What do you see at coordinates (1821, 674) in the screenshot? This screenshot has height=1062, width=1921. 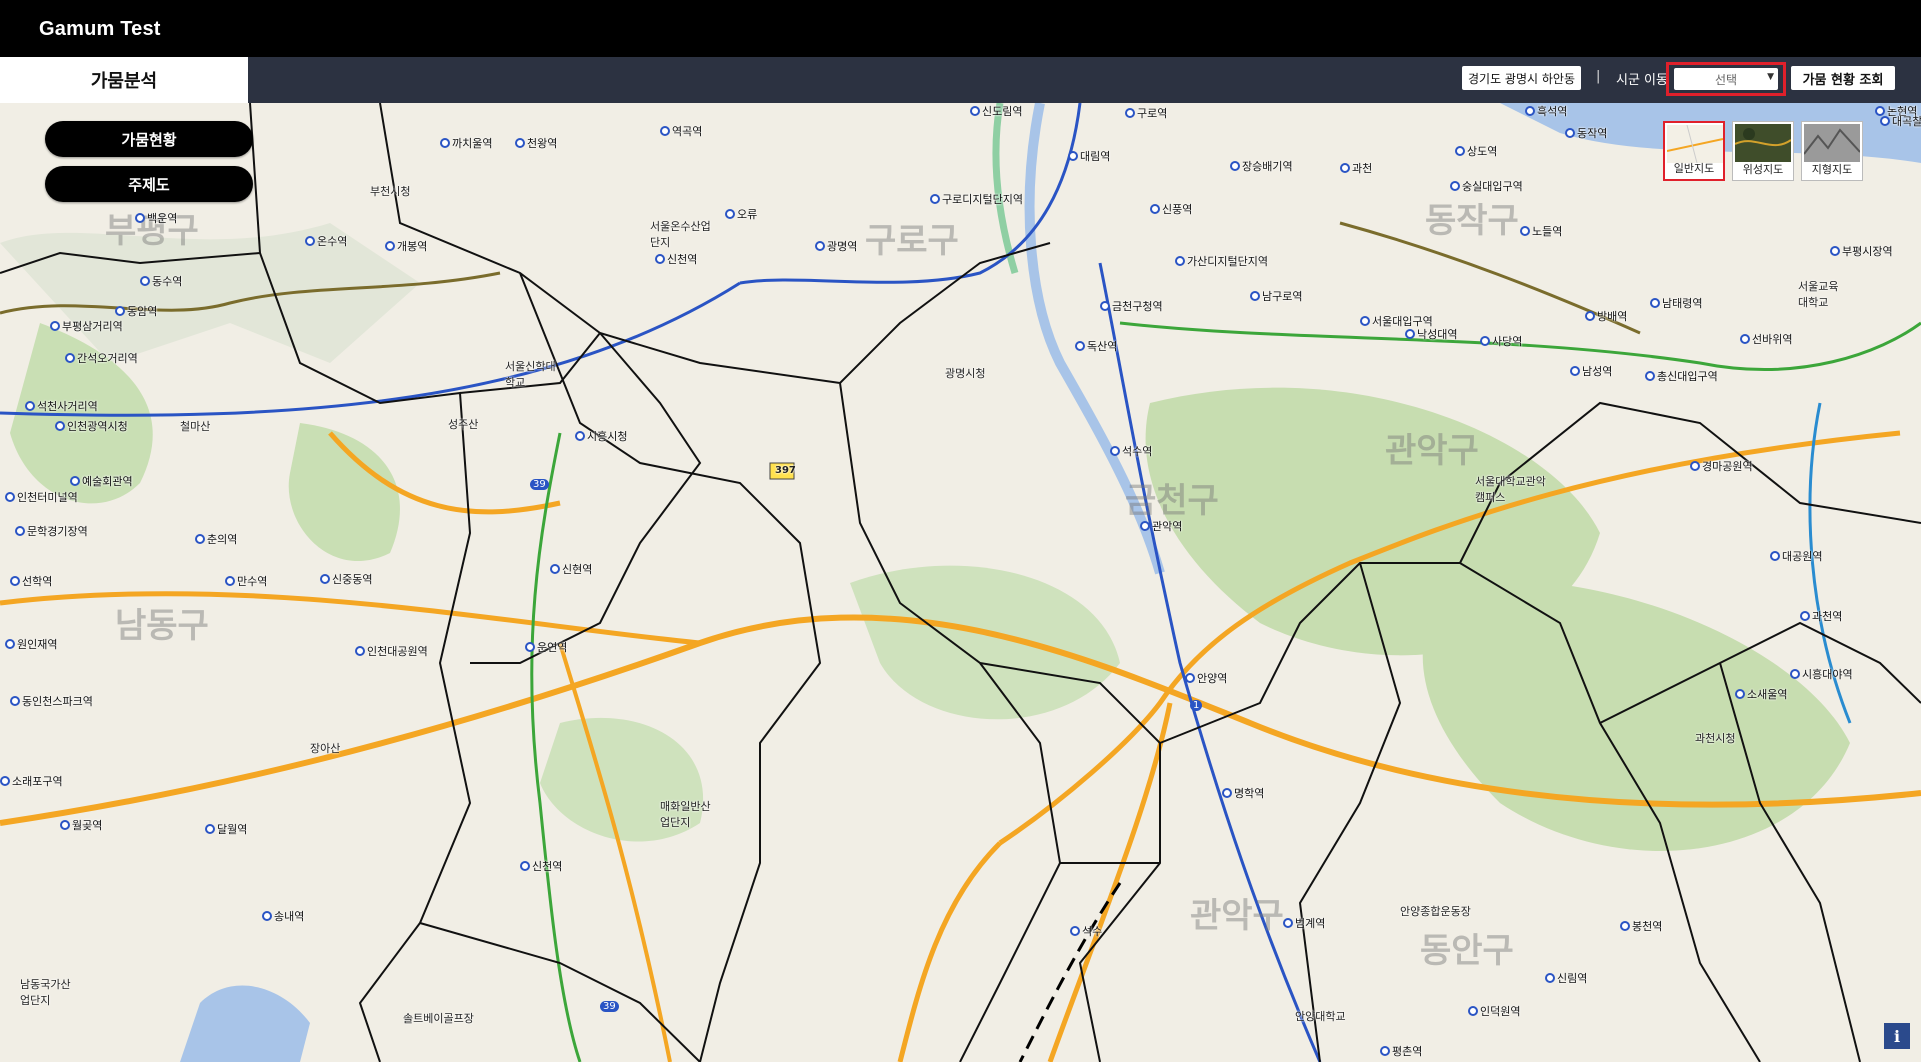 I see `station-label: 시흥대야역` at bounding box center [1821, 674].